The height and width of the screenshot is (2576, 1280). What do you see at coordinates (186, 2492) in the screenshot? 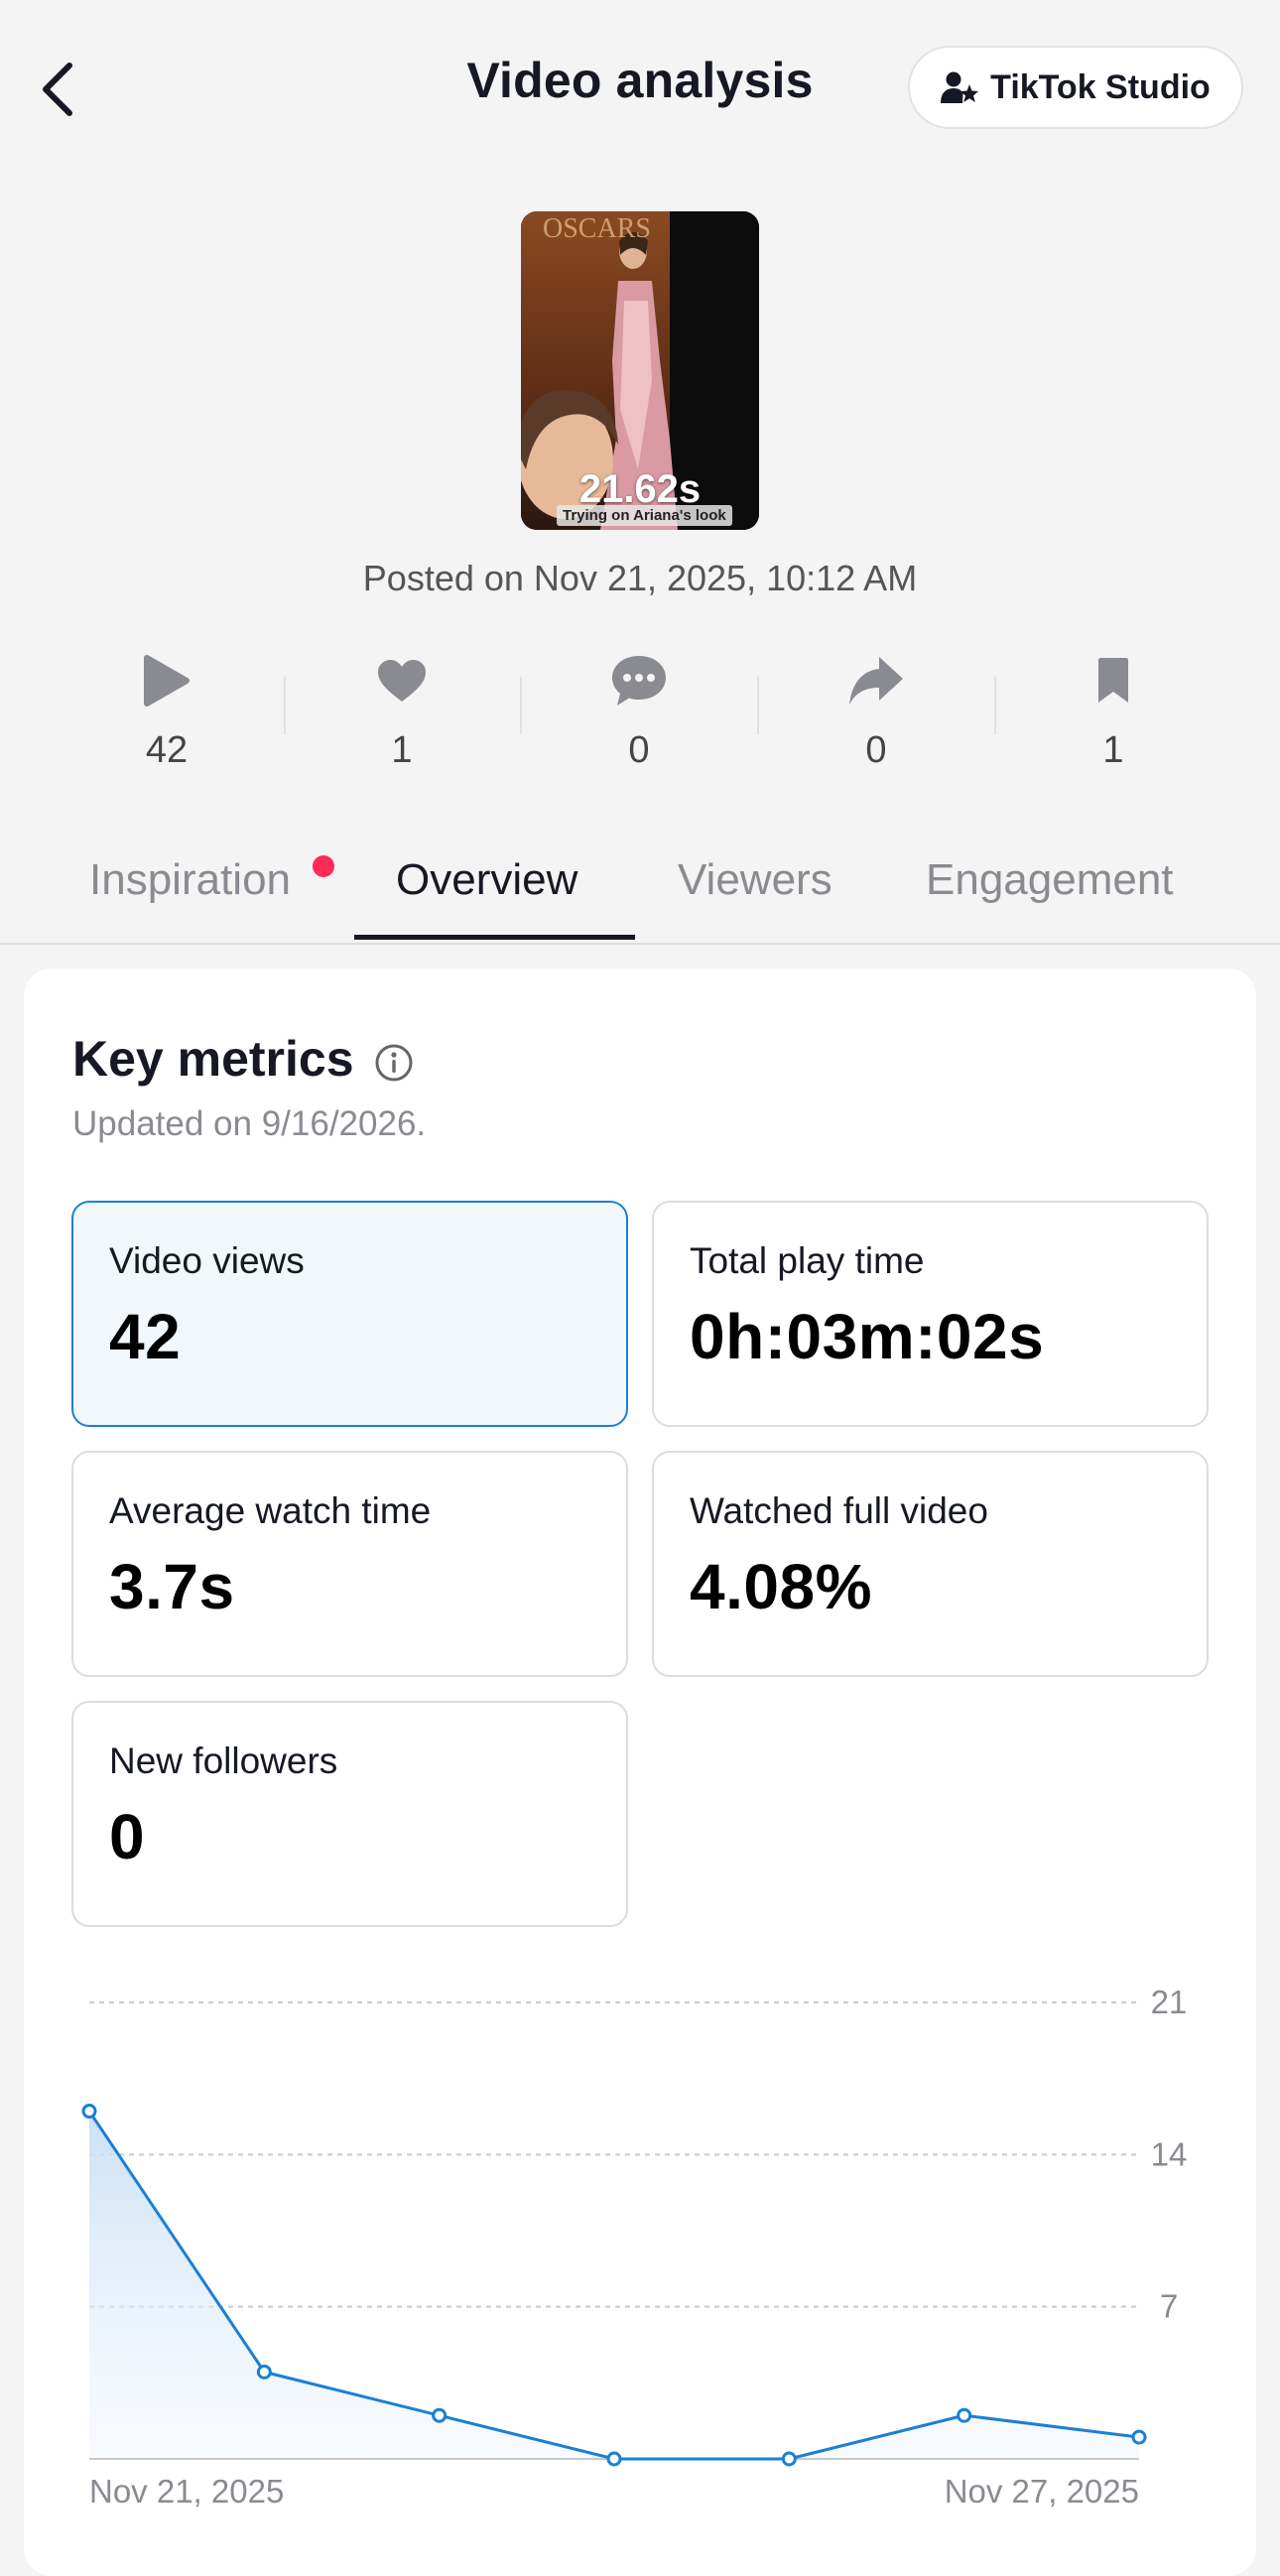
I see `x-tick-label: Nov 21, 2025` at bounding box center [186, 2492].